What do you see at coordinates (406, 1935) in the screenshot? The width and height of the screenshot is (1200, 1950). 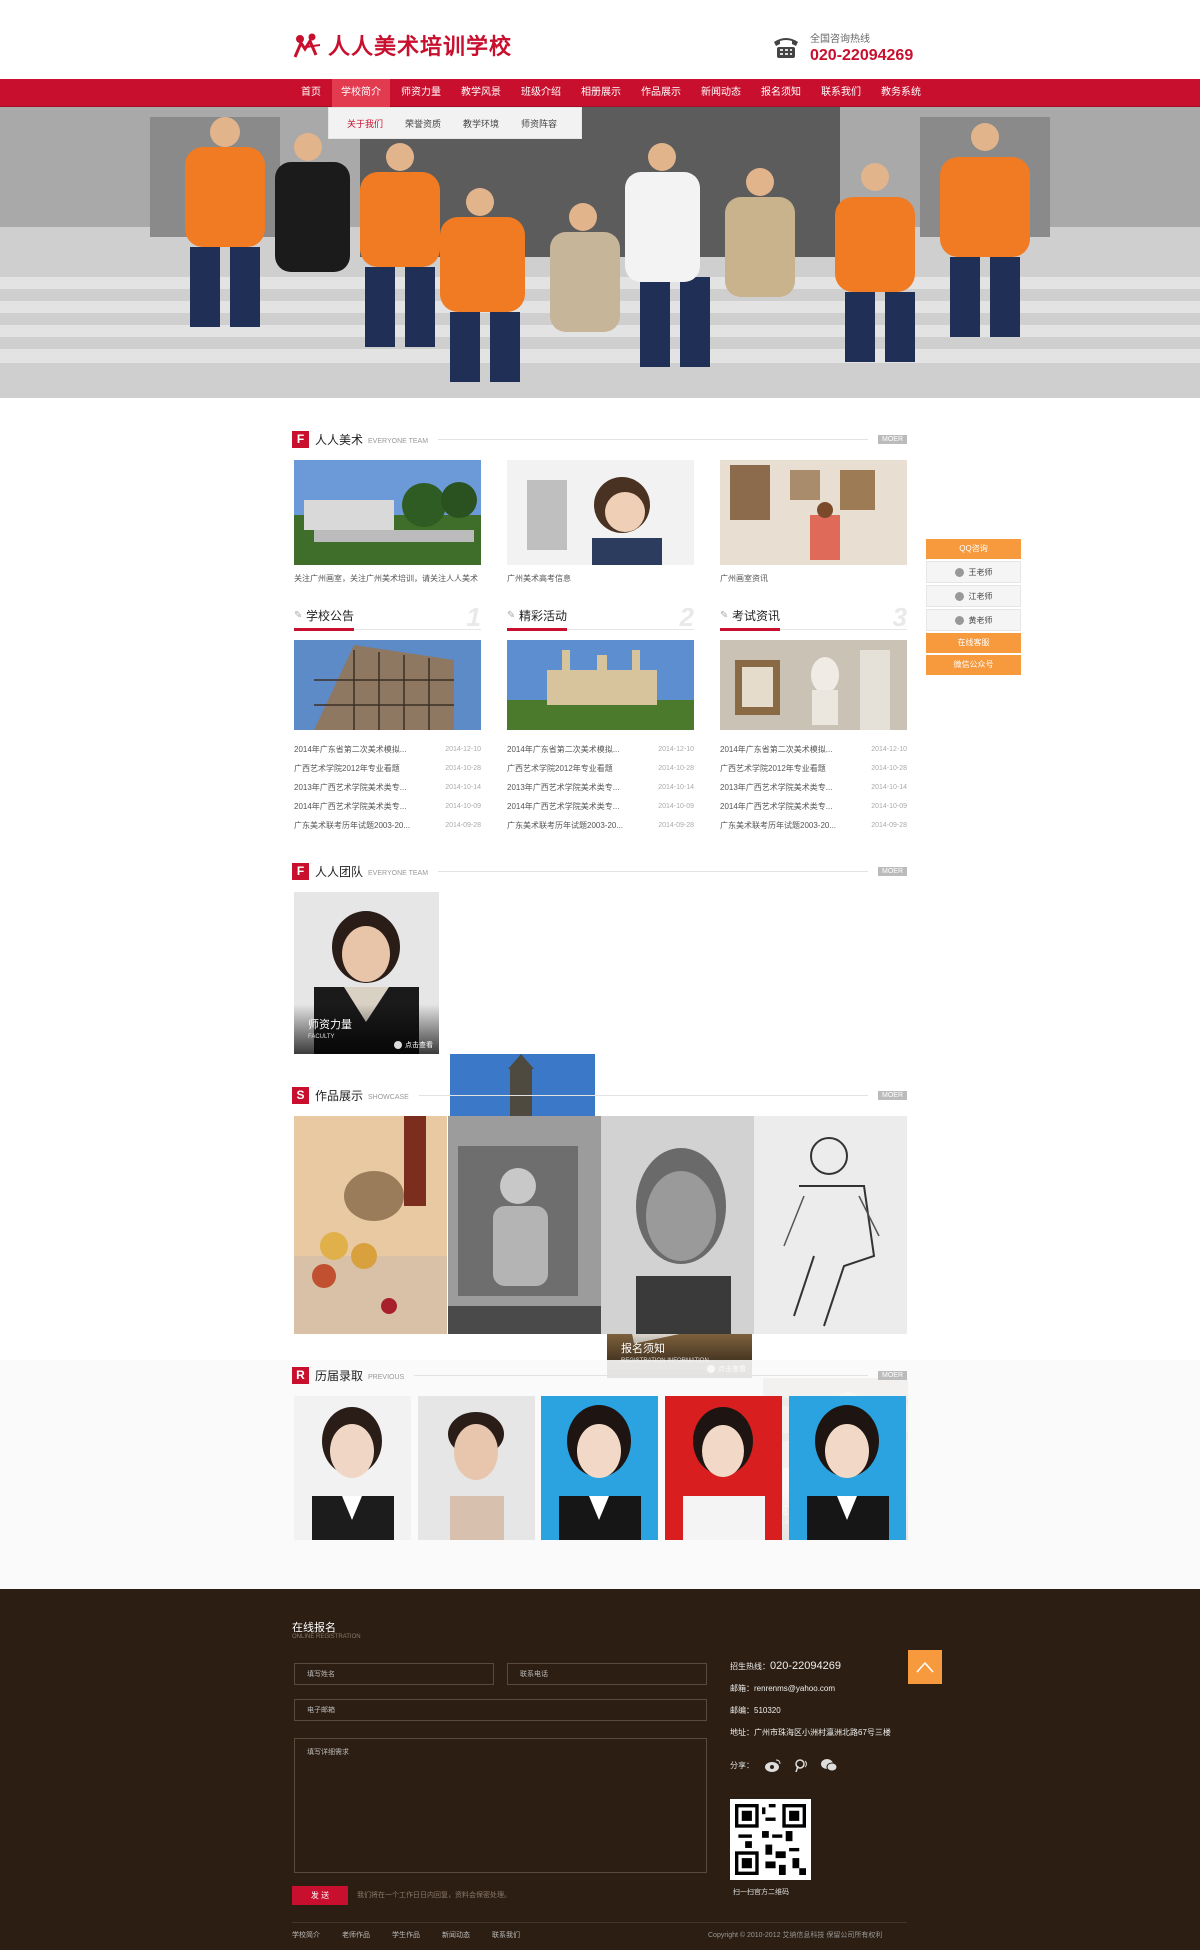 I see `footer-link: 学生作品` at bounding box center [406, 1935].